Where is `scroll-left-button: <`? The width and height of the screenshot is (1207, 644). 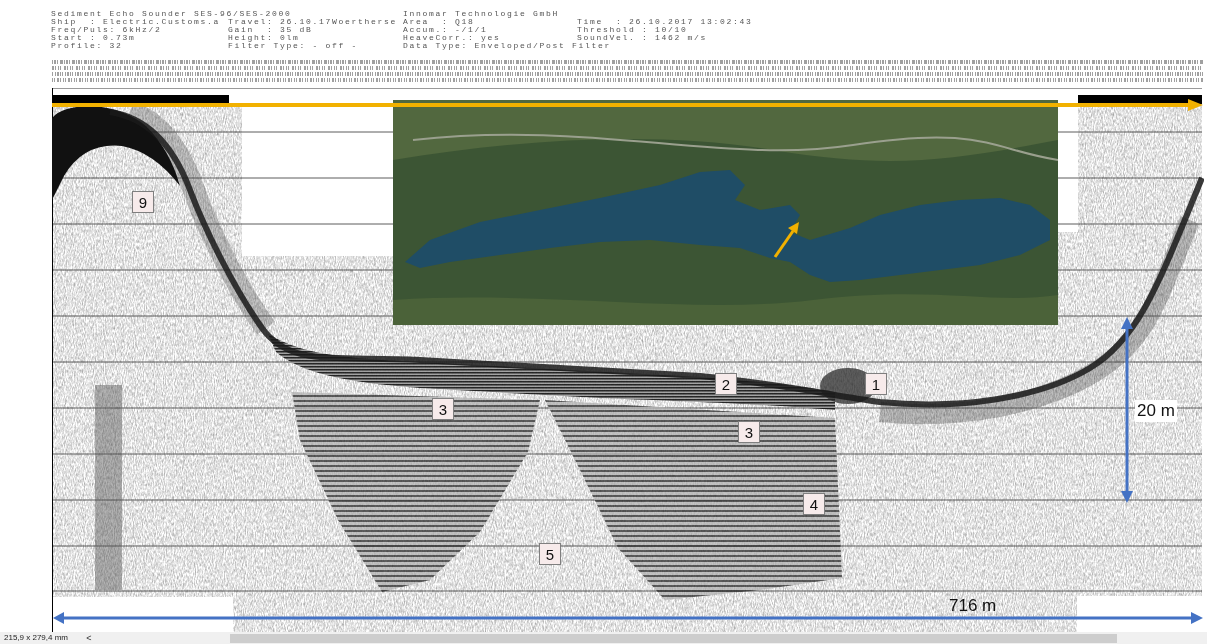
scroll-left-button: < is located at coordinates (89, 638).